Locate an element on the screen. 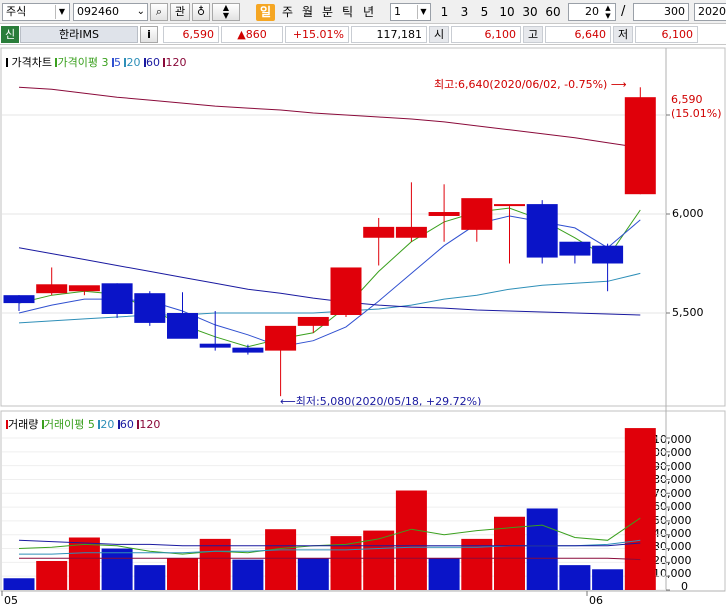  min-price-annotation: ⟵최저:5,080(2020/05/18, +29.72%) is located at coordinates (380, 401).